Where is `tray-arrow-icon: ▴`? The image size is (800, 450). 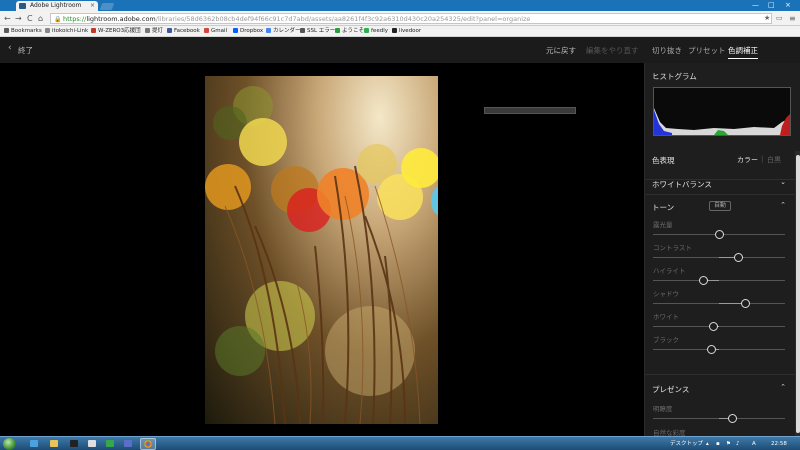 tray-arrow-icon: ▴ is located at coordinates (707, 444).